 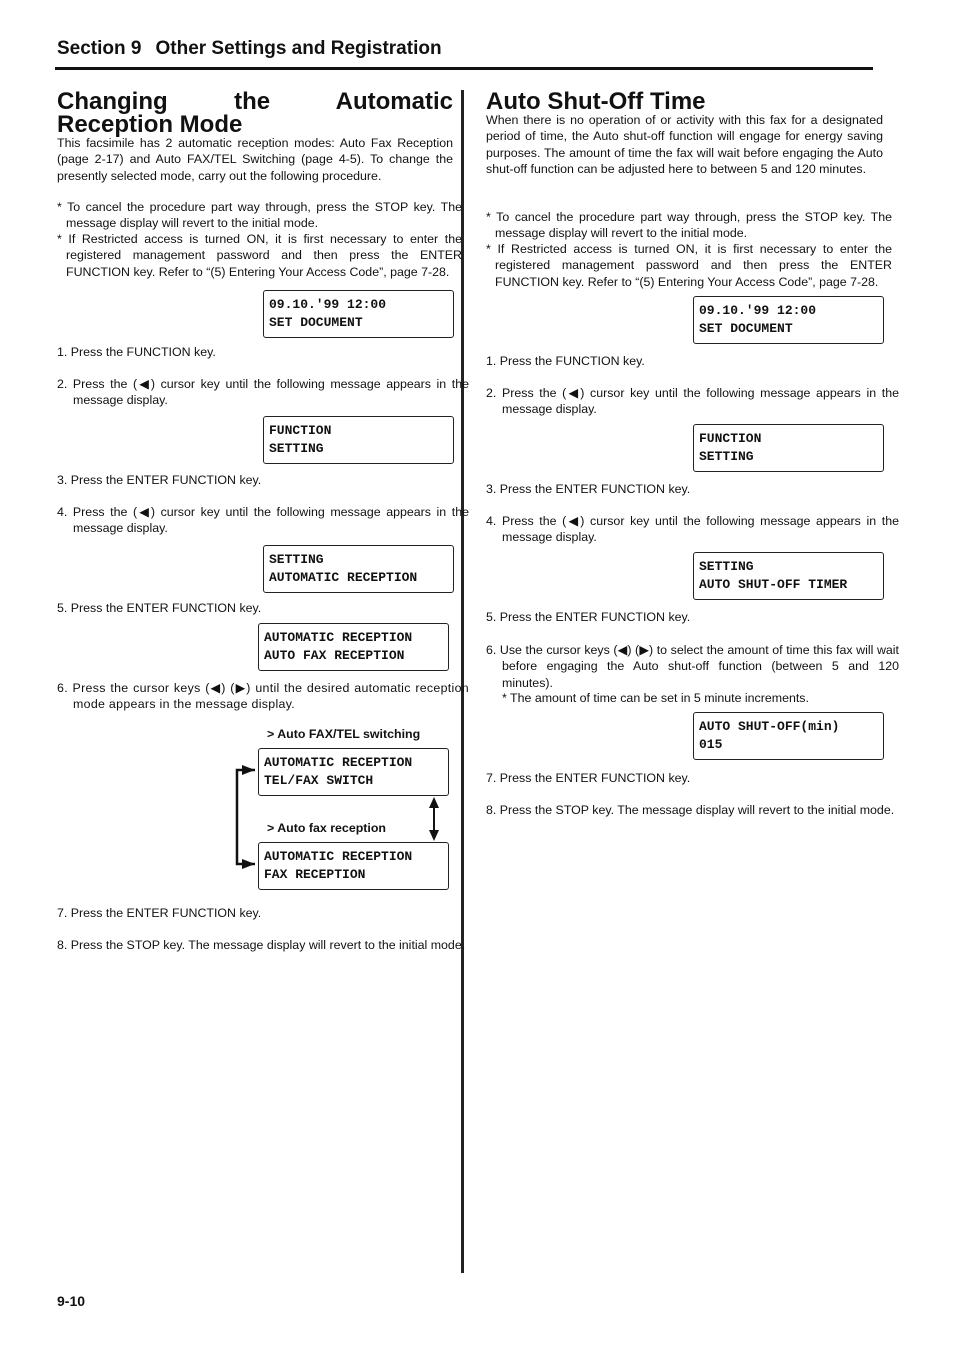 What do you see at coordinates (159, 913) in the screenshot?
I see `left-step-7: 7. Press the ENTER FUNCTION key.` at bounding box center [159, 913].